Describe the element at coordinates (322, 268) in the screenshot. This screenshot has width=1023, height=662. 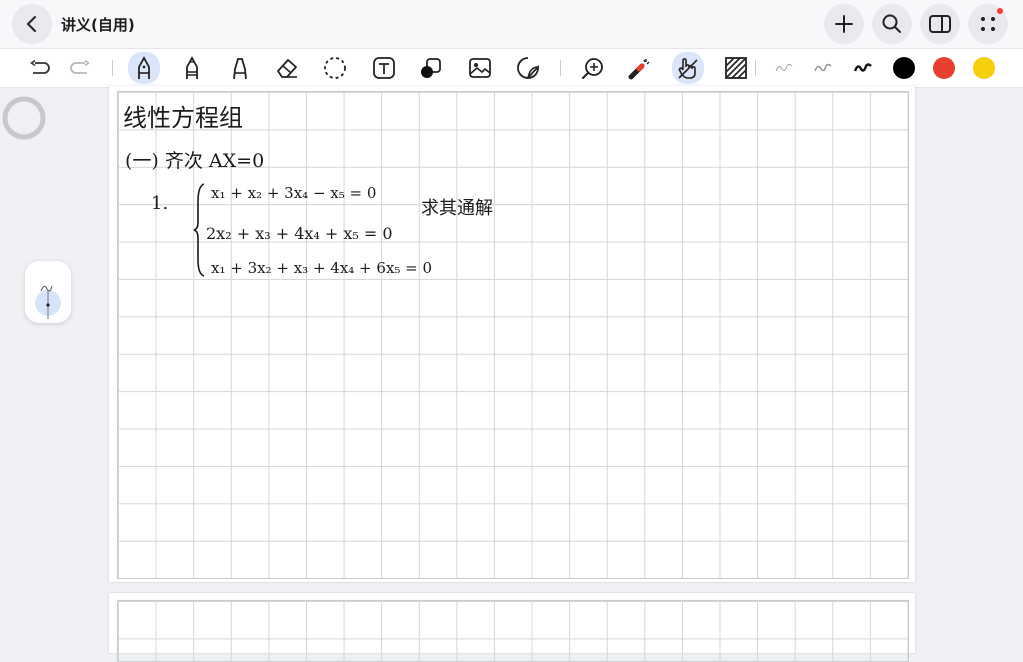
I see `equation-3: x₁ + 3x₂ + x₃ + 4x₄ + 6x₅ = 0` at that location.